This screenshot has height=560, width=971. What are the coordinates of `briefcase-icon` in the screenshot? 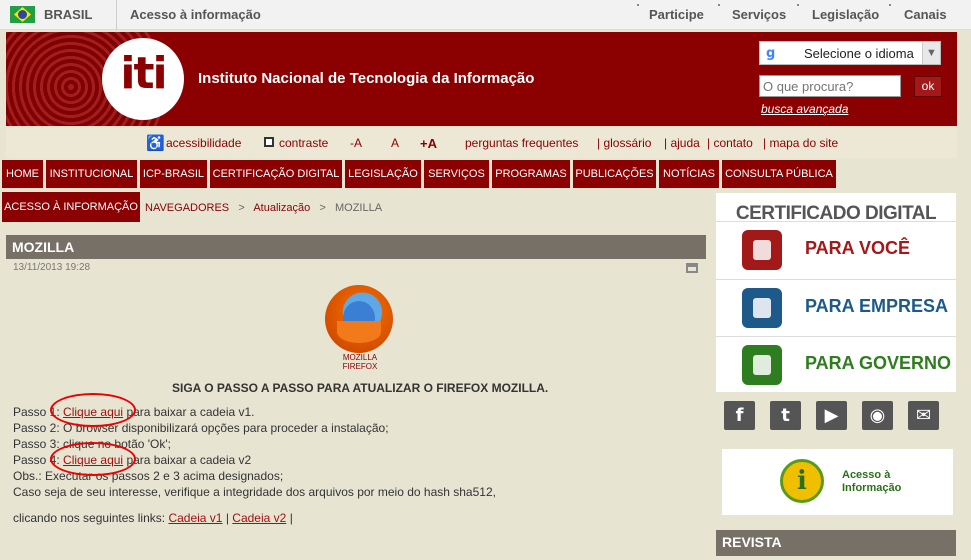 It's located at (762, 308).